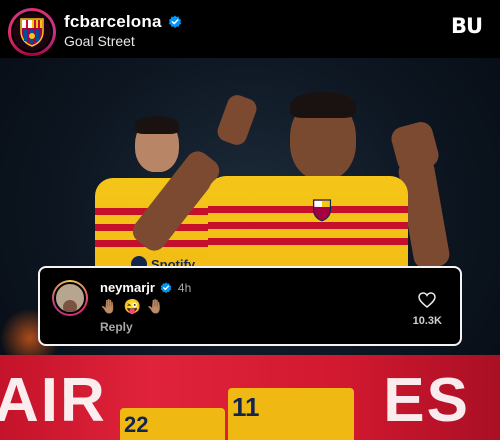 This screenshot has width=500, height=440. I want to click on post-location: Goal Street, so click(99, 41).